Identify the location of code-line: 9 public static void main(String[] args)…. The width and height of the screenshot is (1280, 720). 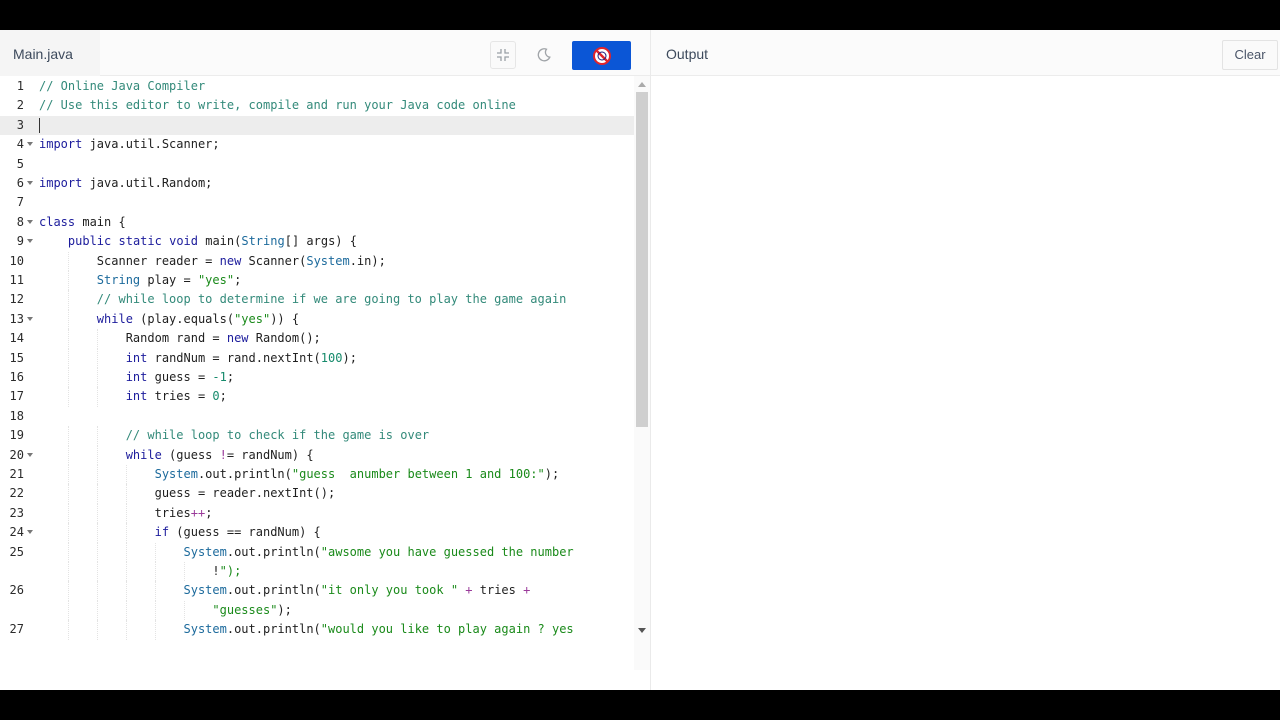
(317, 241).